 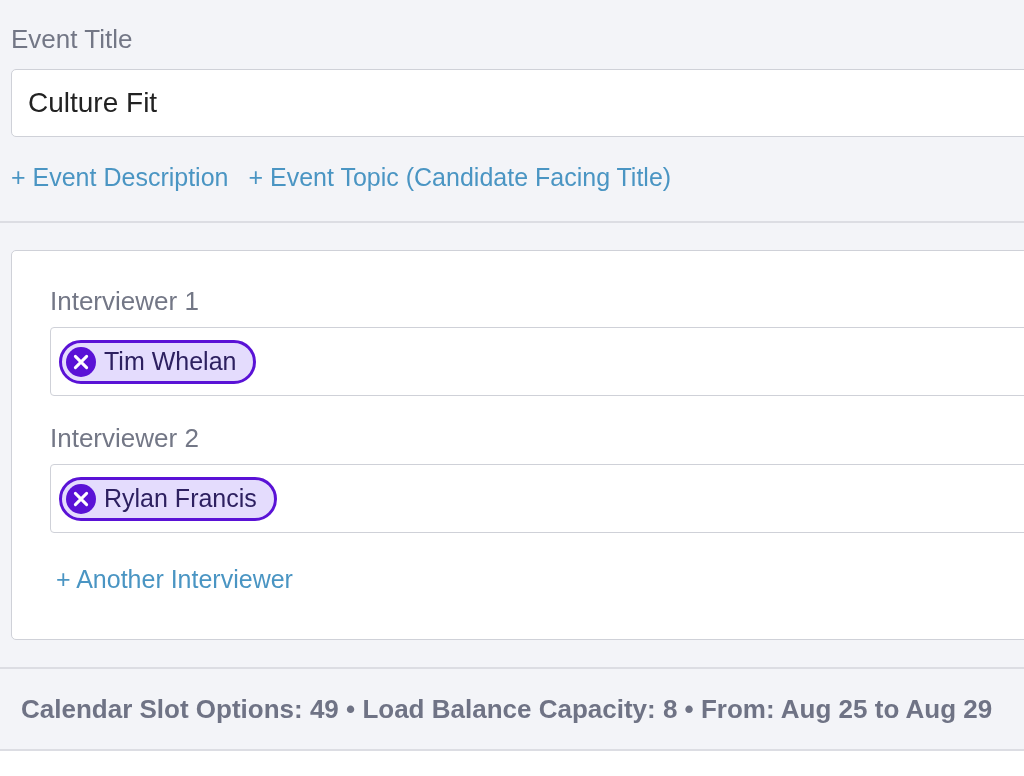 What do you see at coordinates (170, 361) in the screenshot?
I see `interviewer-name: Tim Whelan` at bounding box center [170, 361].